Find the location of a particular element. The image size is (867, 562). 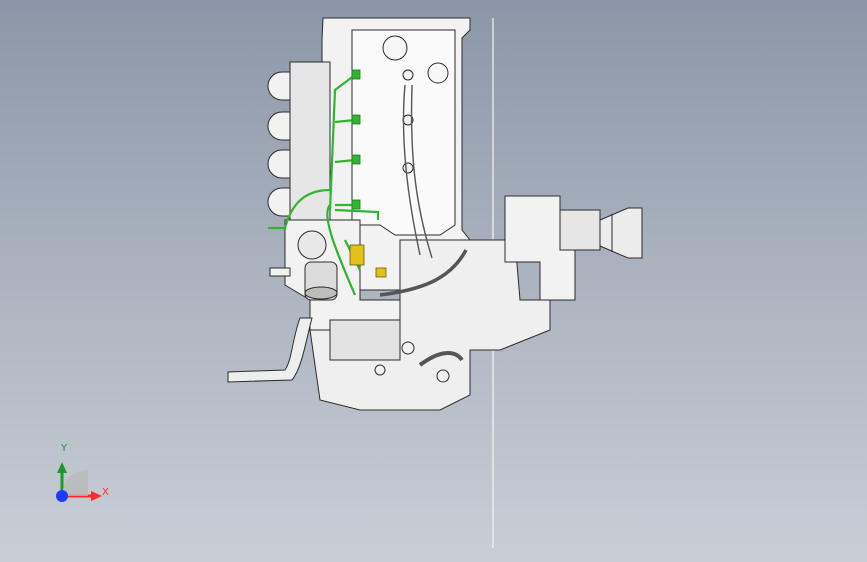

intake-manifold is located at coordinates (310, 144).